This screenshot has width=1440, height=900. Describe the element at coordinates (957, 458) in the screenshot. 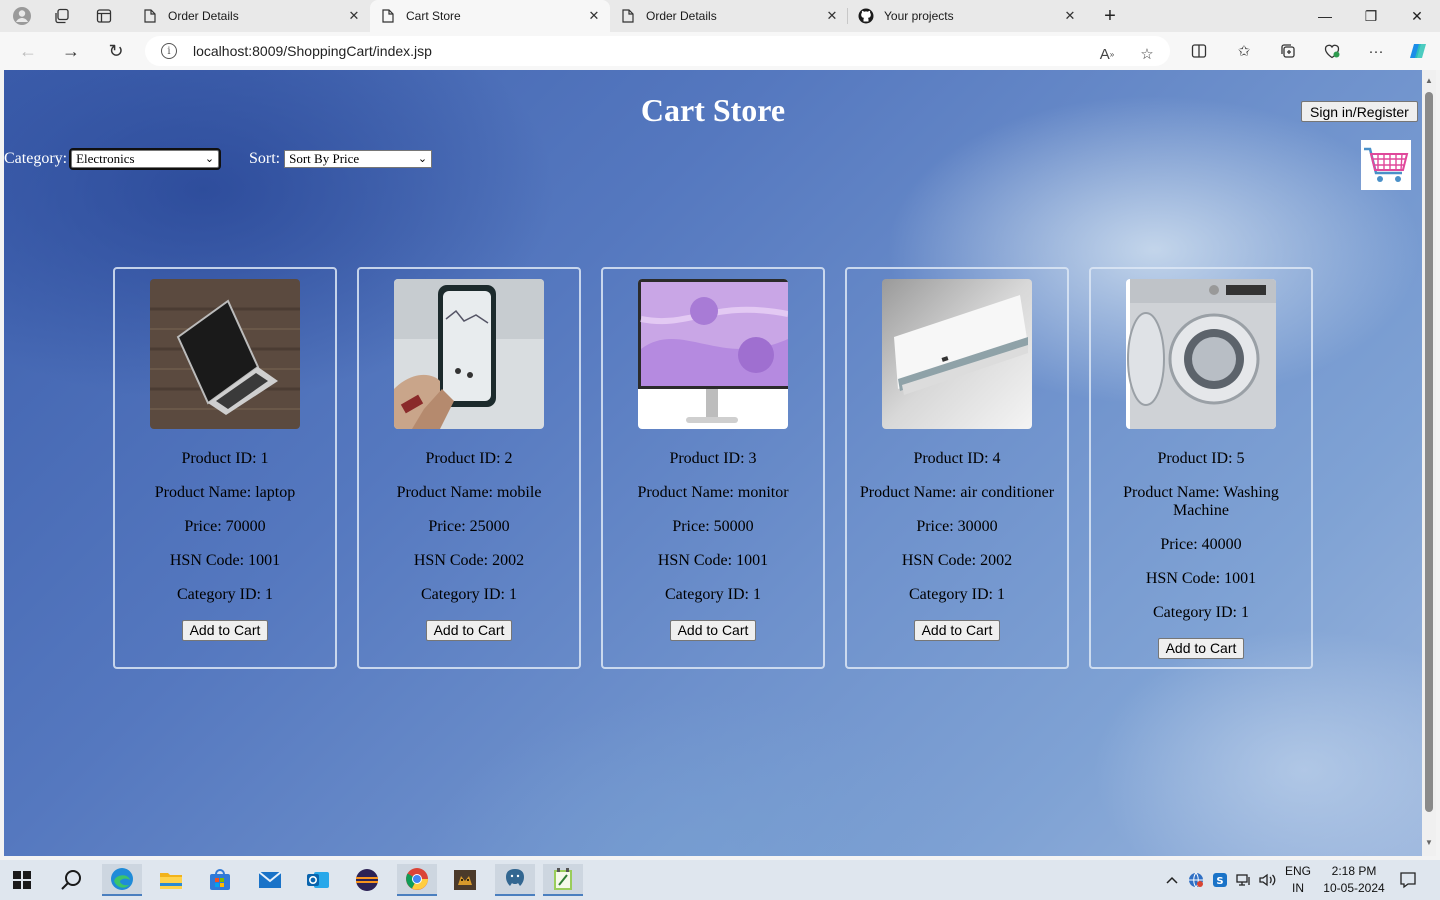

I see `product-id: Product ID: 4` at that location.